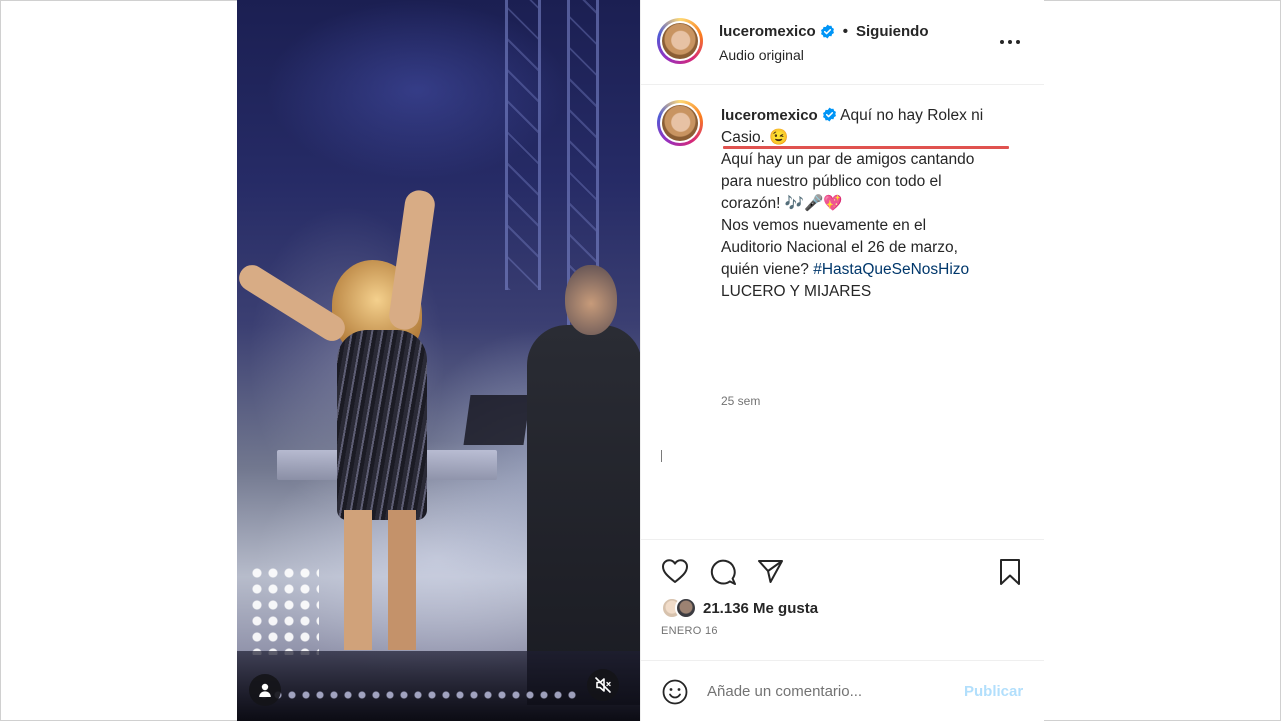  I want to click on post-date: ENERO 16, so click(689, 631).